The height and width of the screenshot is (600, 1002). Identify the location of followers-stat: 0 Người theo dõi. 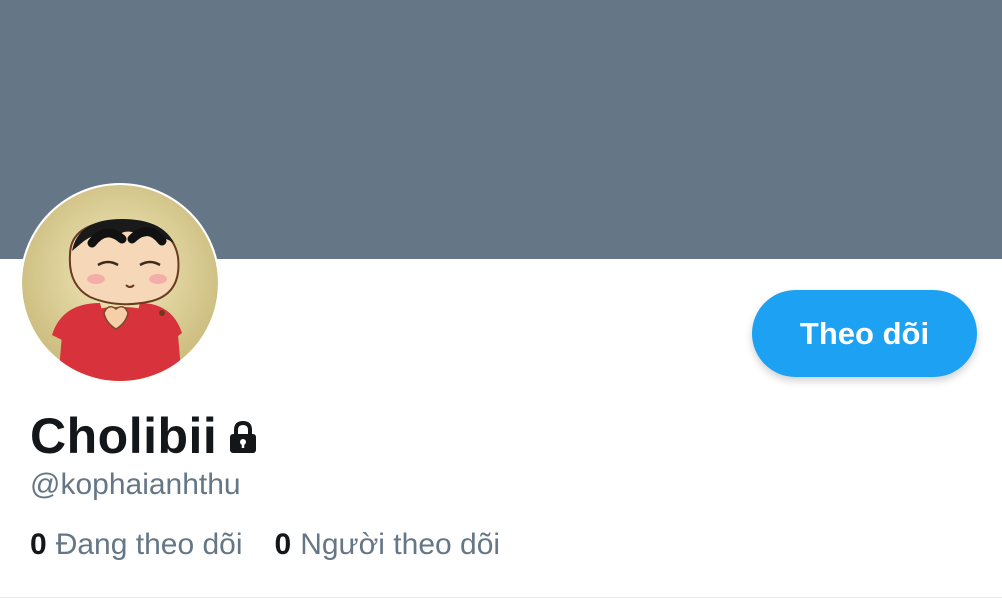
(388, 545).